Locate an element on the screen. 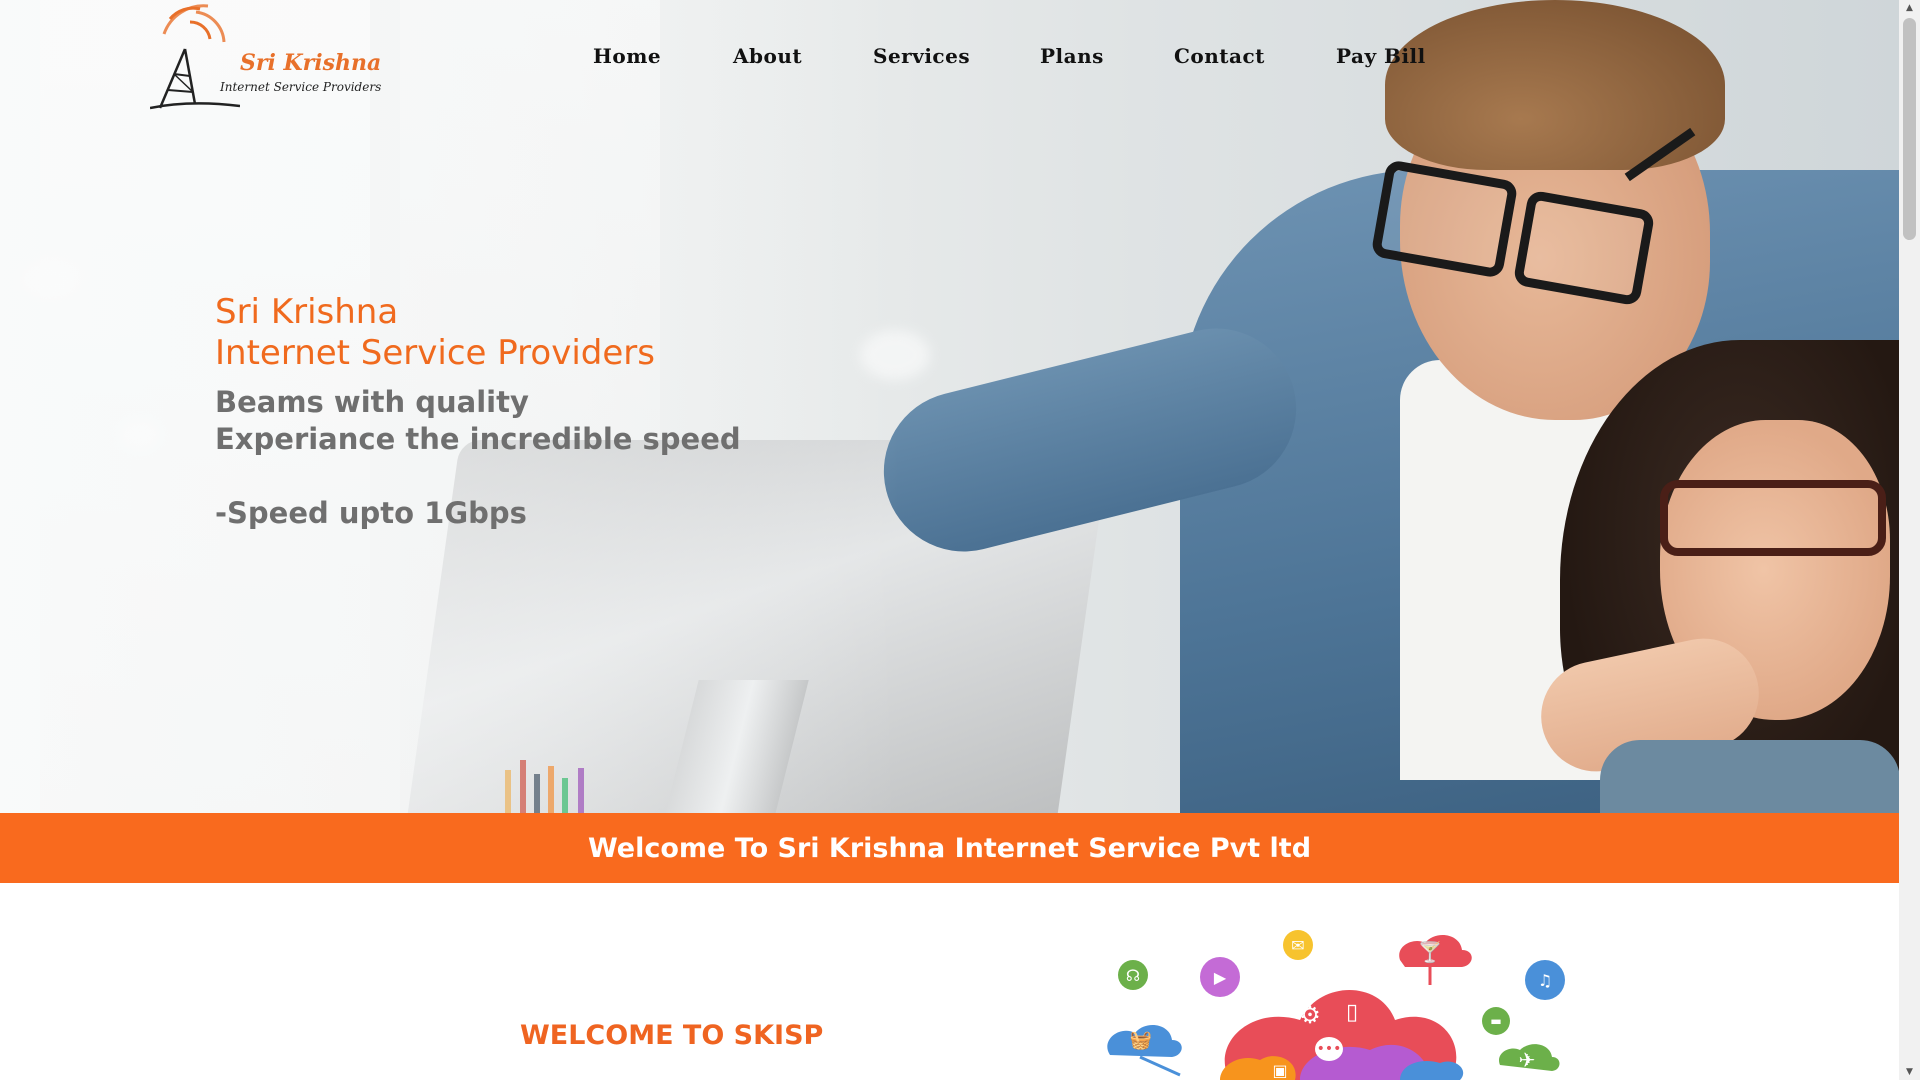 This screenshot has width=1920, height=1080. hero-woman-glasses is located at coordinates (1773, 518).